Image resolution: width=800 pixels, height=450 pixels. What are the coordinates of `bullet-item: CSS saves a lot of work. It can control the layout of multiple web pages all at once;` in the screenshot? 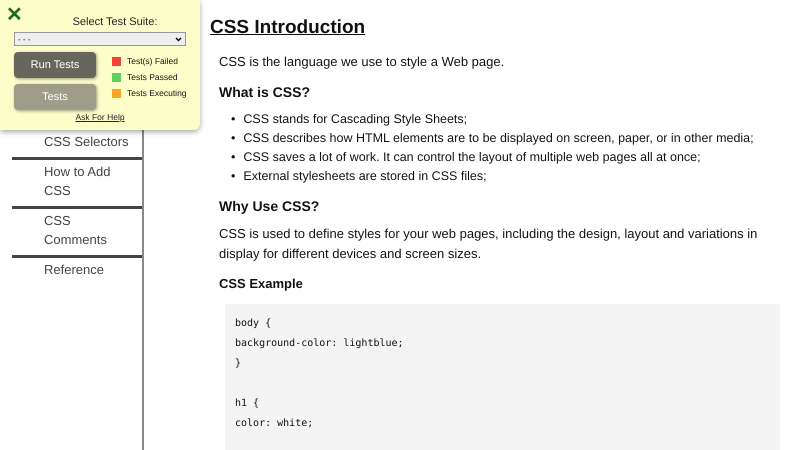 It's located at (472, 157).